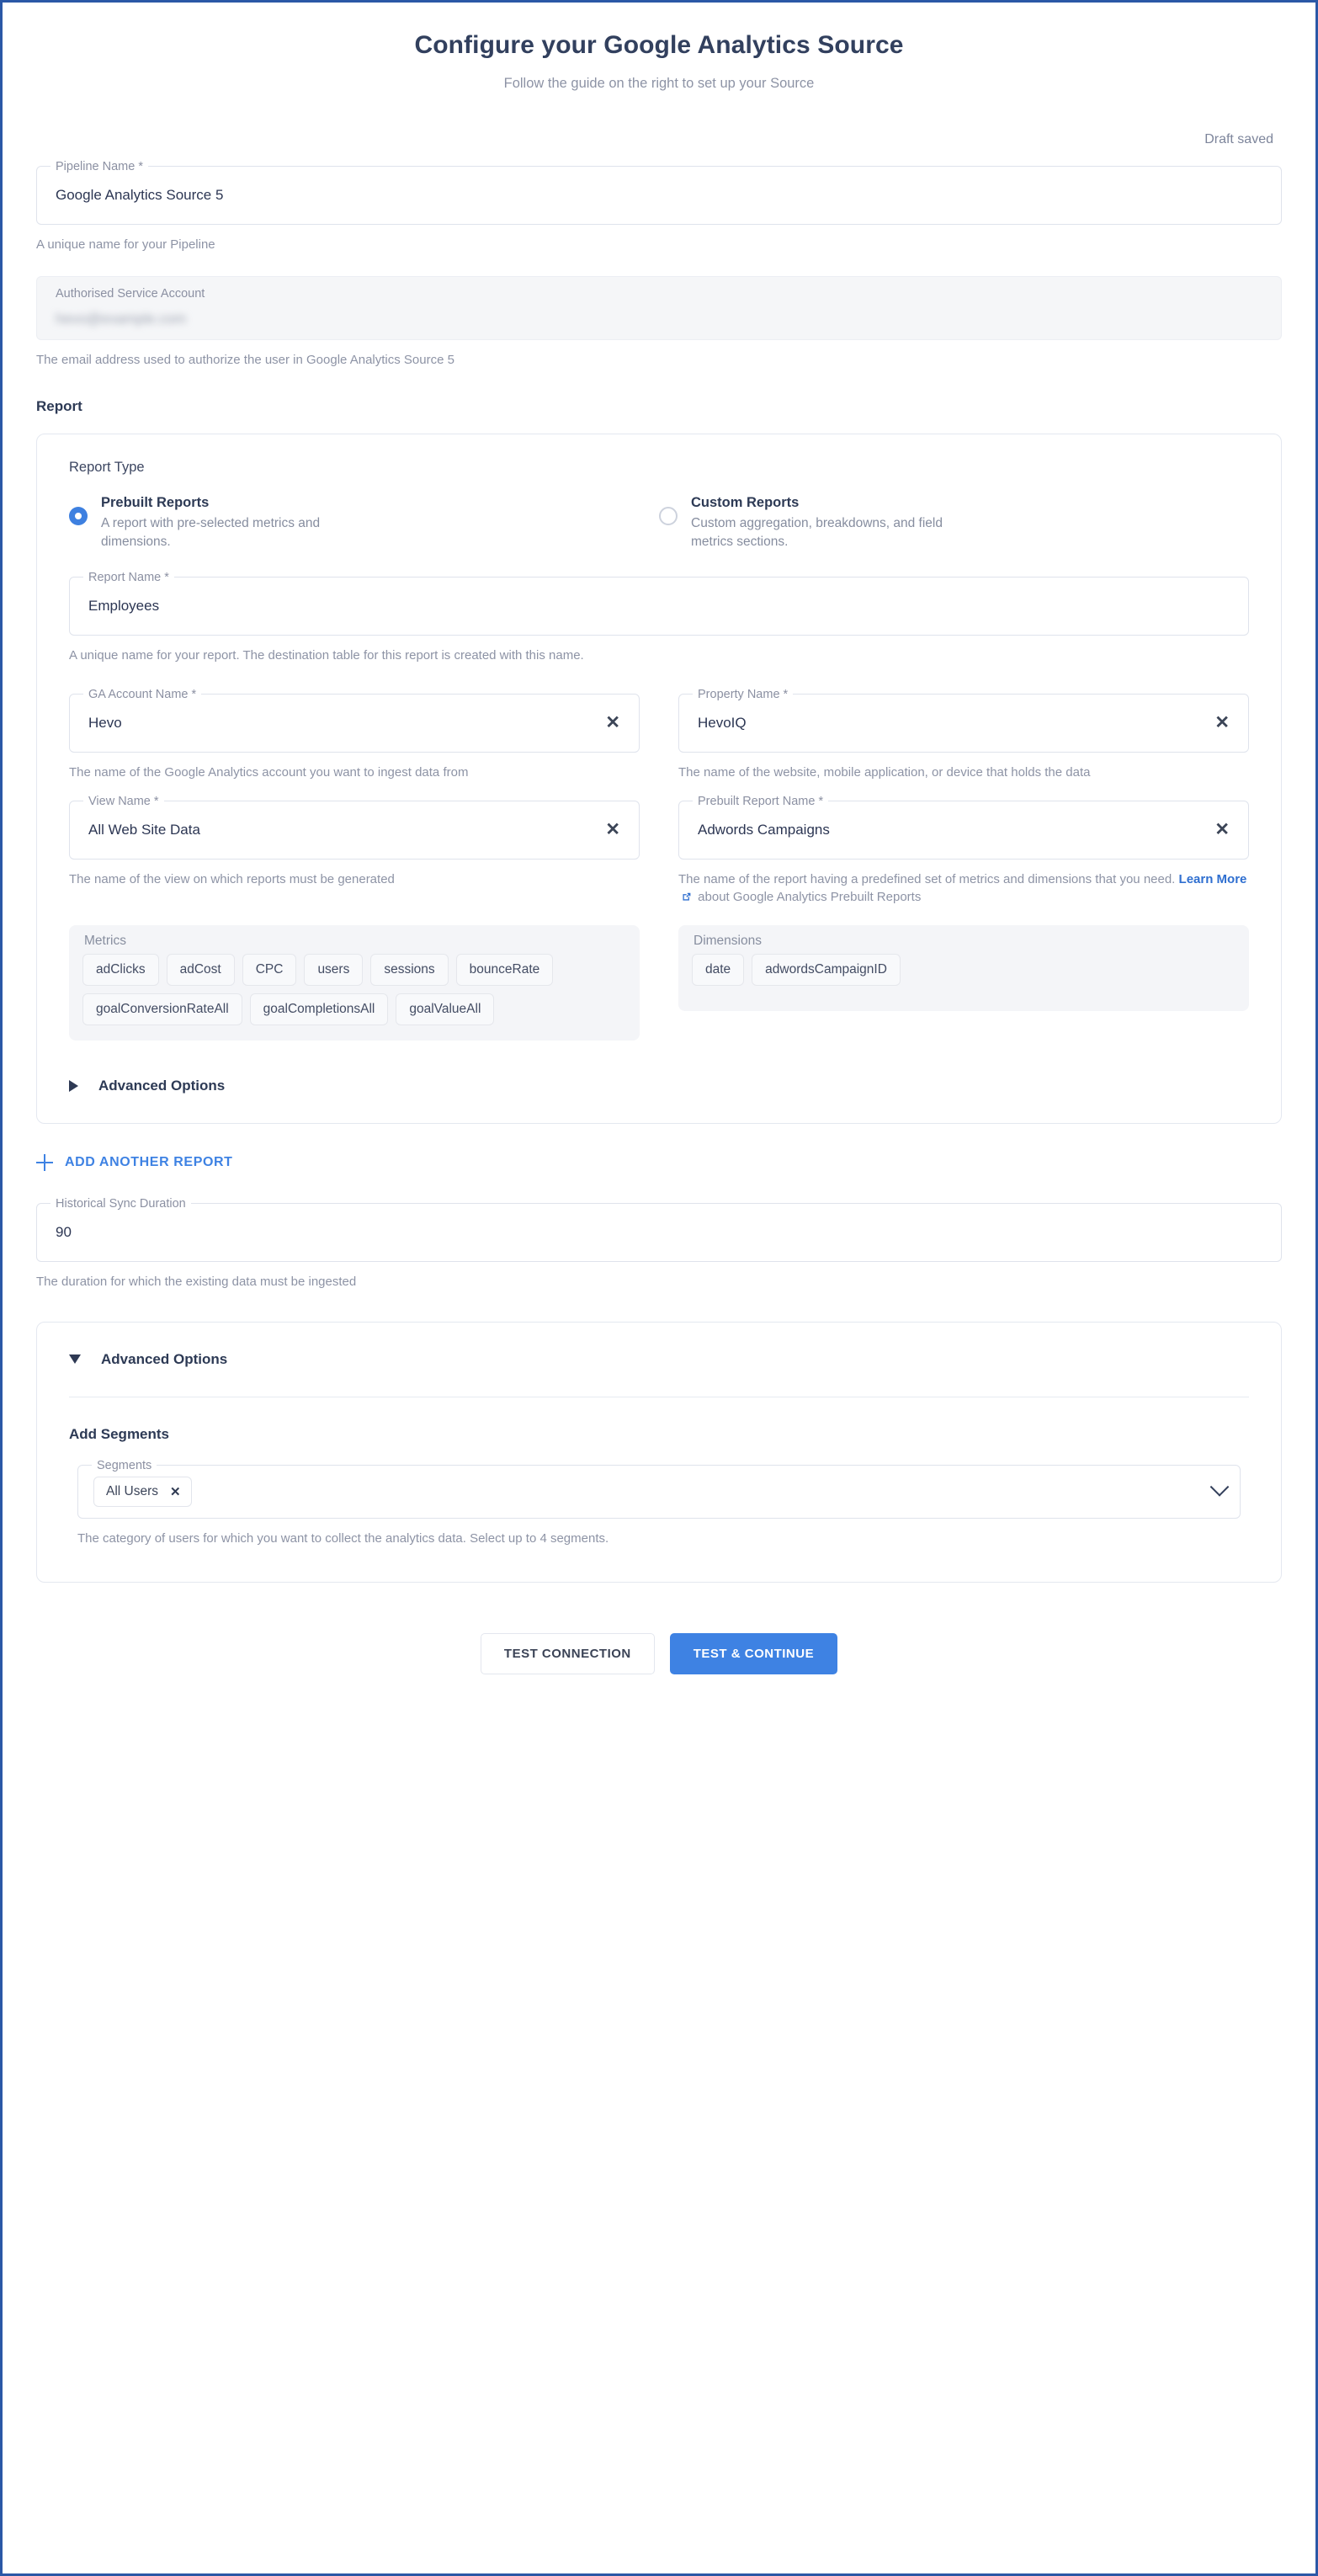 The image size is (1318, 2576). I want to click on report-name-field: Report Name * Employees, so click(659, 602).